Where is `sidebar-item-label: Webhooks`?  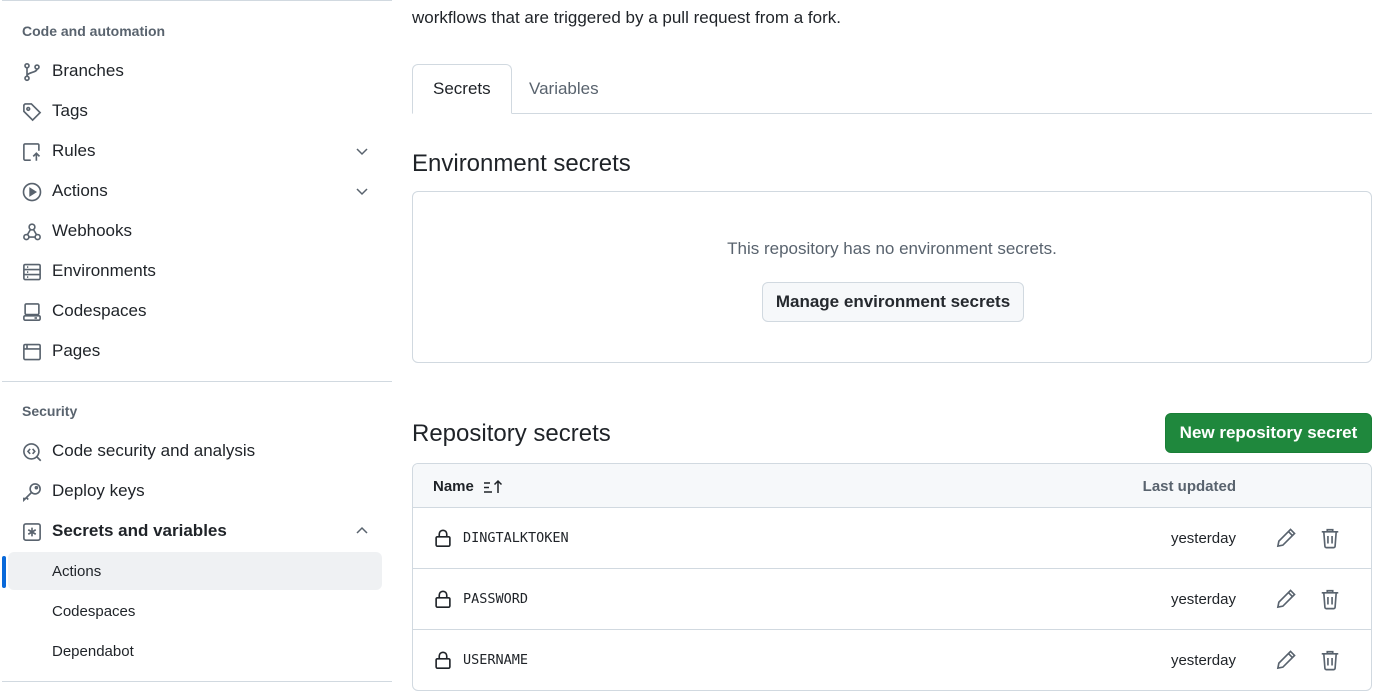
sidebar-item-label: Webhooks is located at coordinates (92, 230).